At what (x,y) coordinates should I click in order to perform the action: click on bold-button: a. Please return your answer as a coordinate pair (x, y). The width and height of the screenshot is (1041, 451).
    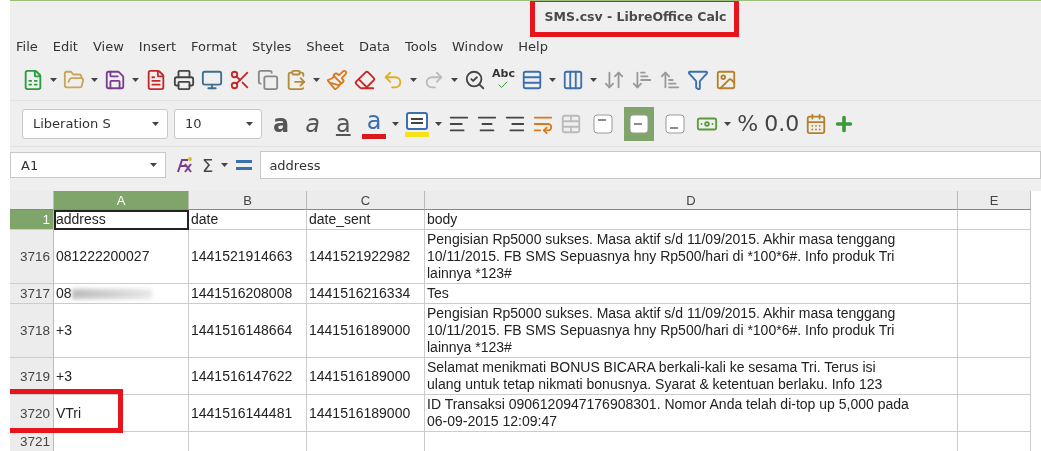
    Looking at the image, I should click on (281, 123).